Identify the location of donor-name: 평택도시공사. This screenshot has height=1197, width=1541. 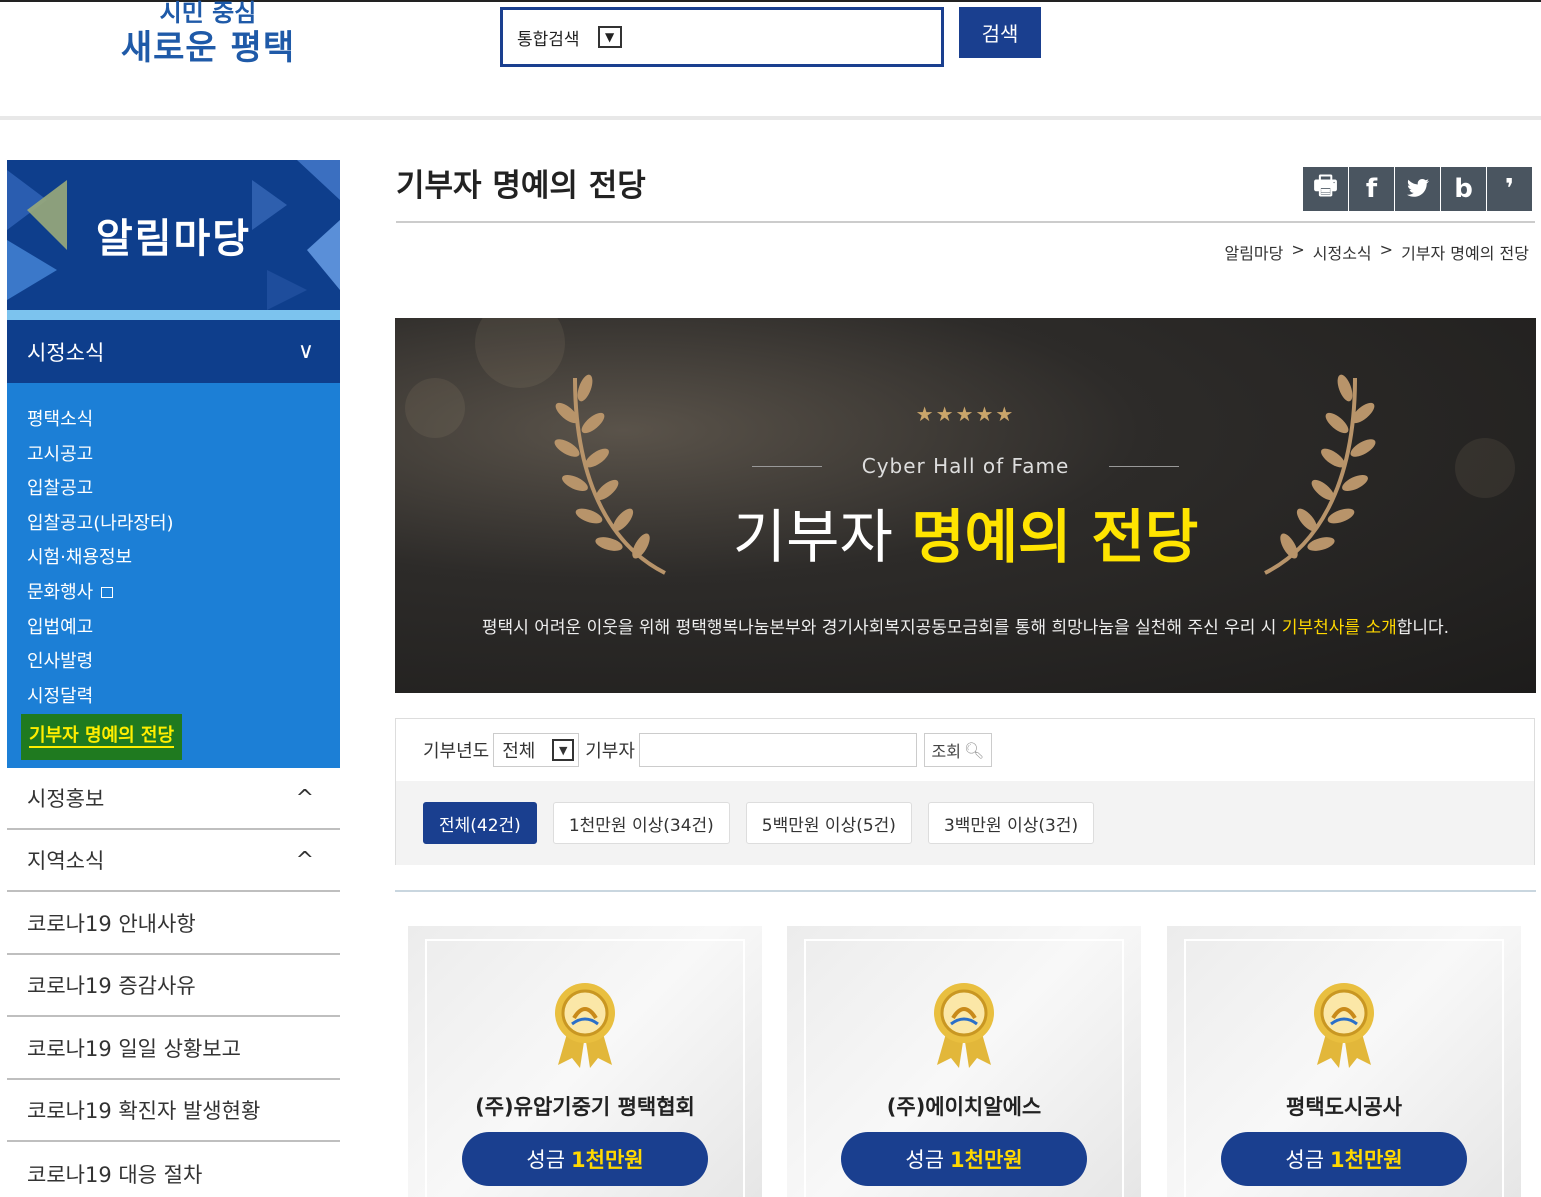
(1344, 1107).